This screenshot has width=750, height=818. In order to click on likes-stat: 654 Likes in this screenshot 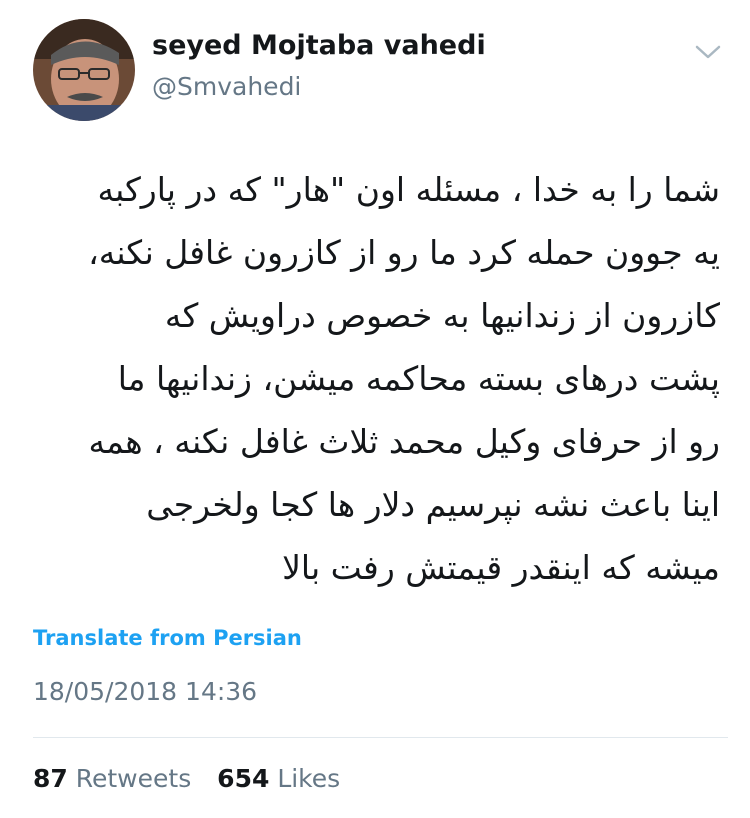, I will do `click(278, 778)`.